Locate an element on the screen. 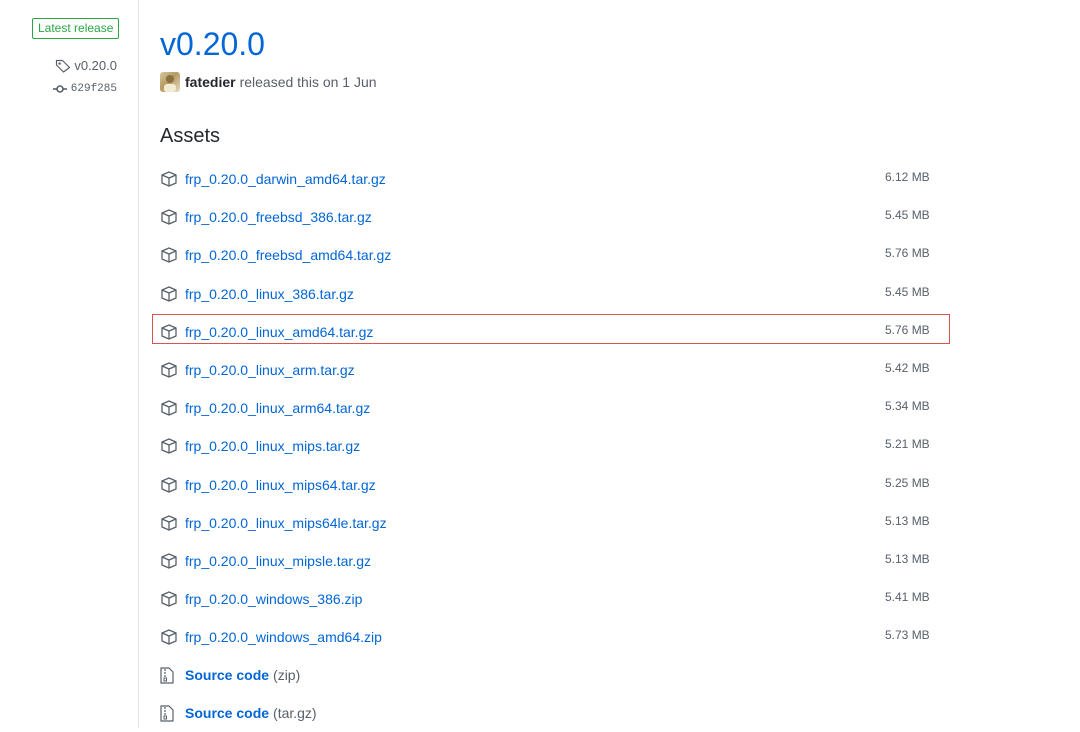 This screenshot has height=732, width=1080. asset-row: frp_0.20.0_windows_amd64.zip 5.73 MB is located at coordinates (555, 637).